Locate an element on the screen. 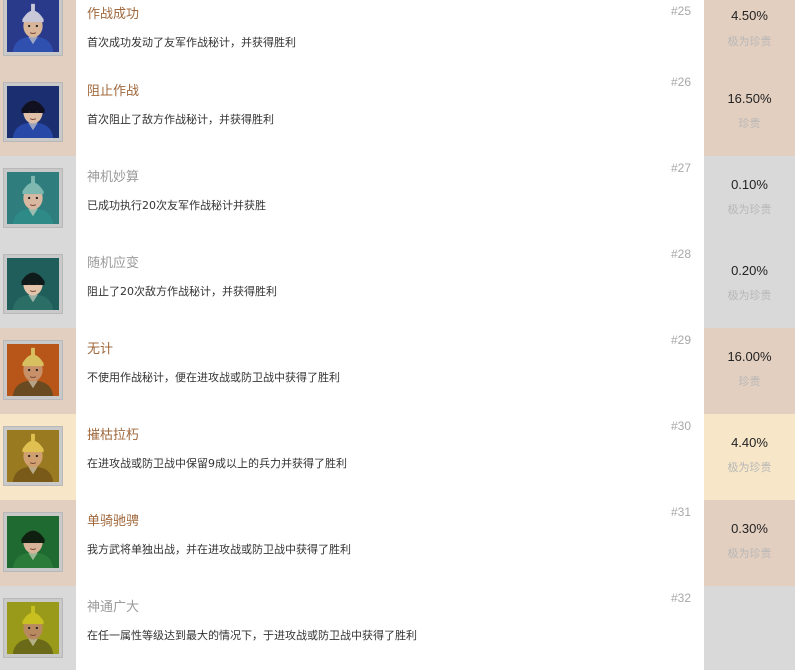 Image resolution: width=795 pixels, height=670 pixels. achievement-rarity-cell: 16.00% 珍贵 is located at coordinates (749, 371).